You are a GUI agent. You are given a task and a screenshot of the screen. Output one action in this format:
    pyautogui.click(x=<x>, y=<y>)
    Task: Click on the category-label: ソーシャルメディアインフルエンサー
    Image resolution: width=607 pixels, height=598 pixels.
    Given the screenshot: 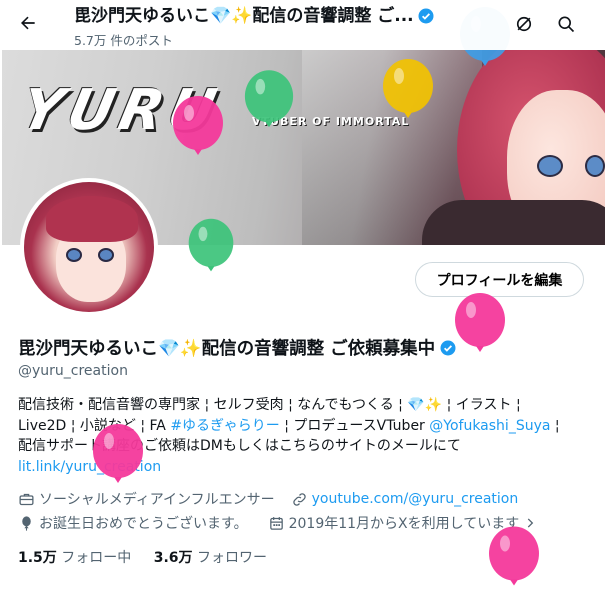 What is the action you would take?
    pyautogui.click(x=157, y=500)
    